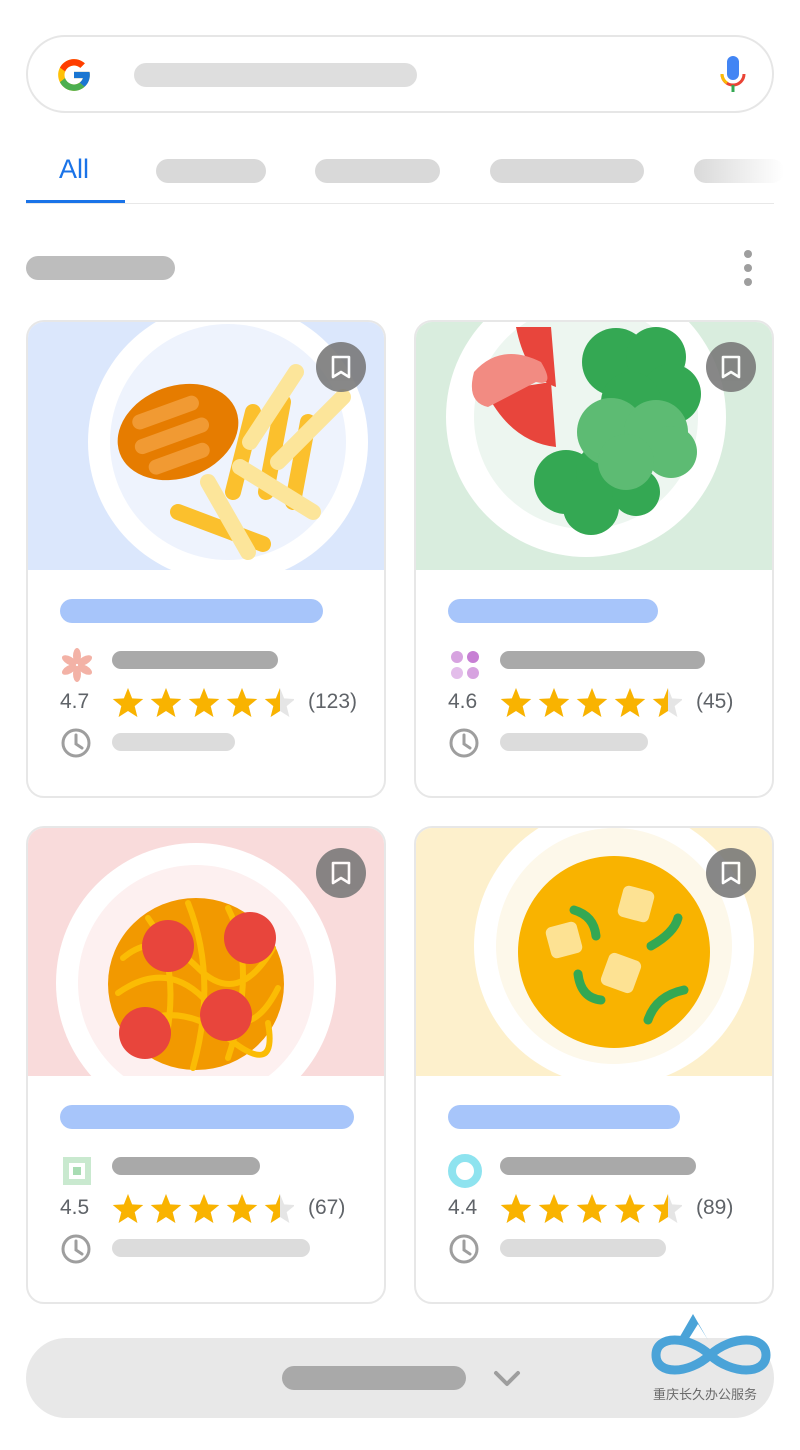  I want to click on recipe-card: 4.5 (67), so click(206, 1065).